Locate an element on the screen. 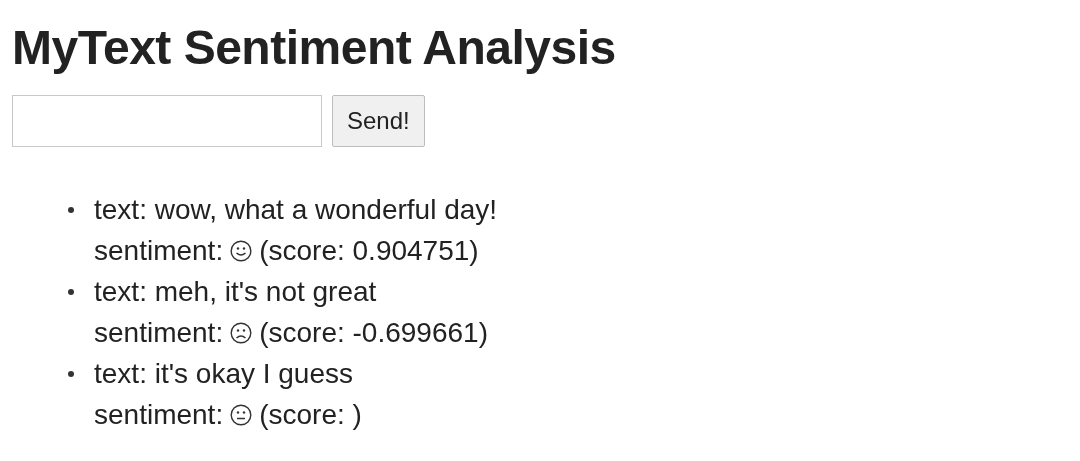  score-text: (score: -0.699661) is located at coordinates (373, 333).